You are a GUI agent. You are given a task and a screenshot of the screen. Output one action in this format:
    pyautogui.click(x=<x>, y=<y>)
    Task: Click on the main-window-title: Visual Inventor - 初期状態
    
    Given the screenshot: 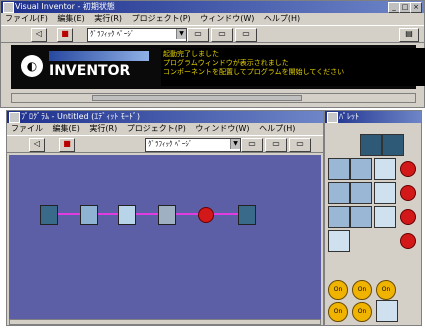 What is the action you would take?
    pyautogui.click(x=65, y=6)
    